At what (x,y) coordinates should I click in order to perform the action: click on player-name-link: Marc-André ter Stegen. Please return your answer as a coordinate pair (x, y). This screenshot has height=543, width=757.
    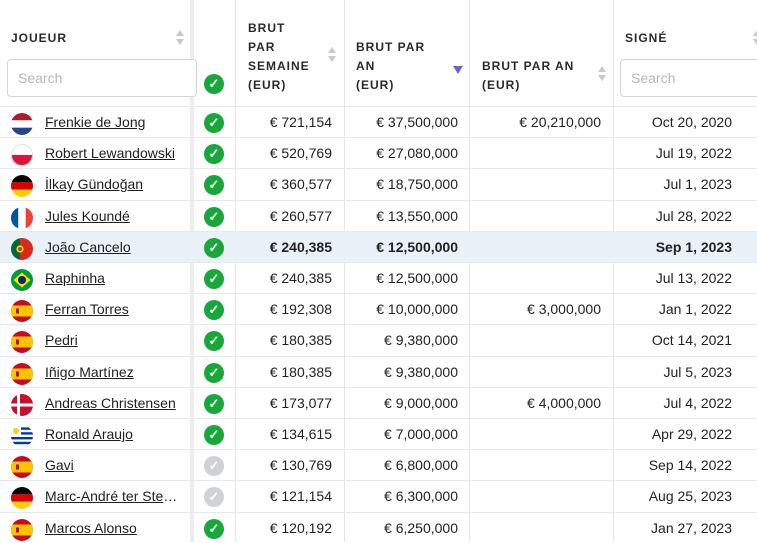
    Looking at the image, I should click on (111, 496).